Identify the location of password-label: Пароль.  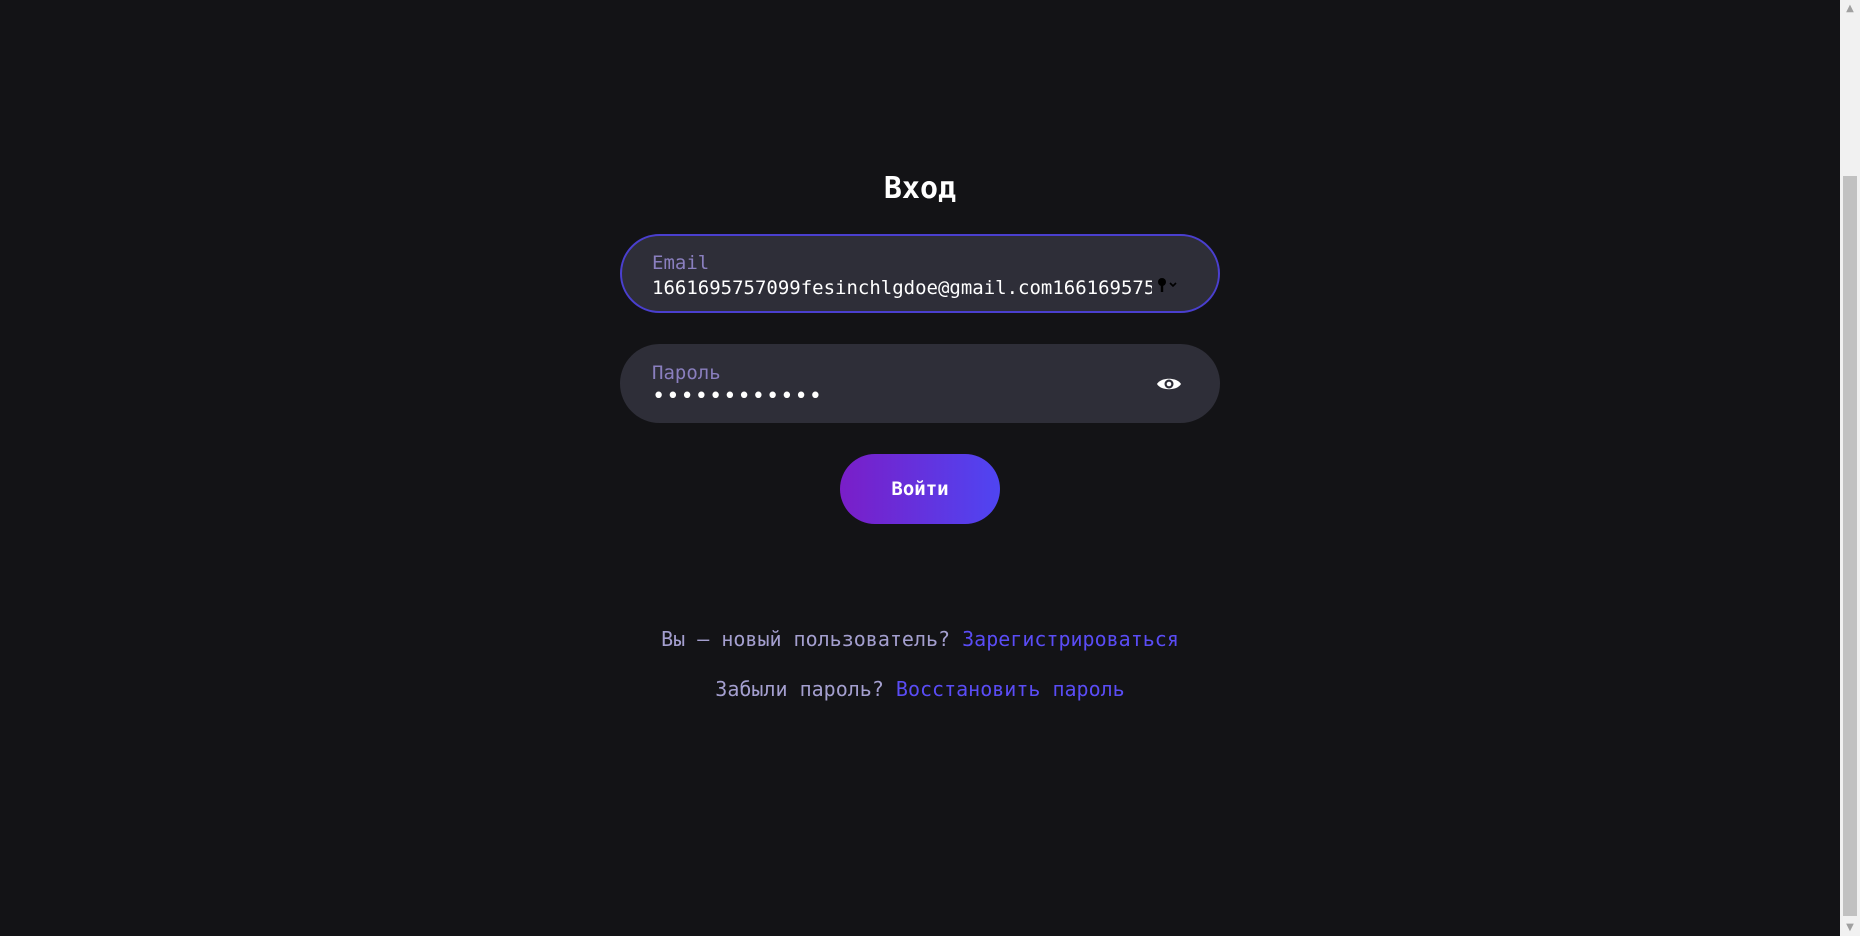
(686, 373).